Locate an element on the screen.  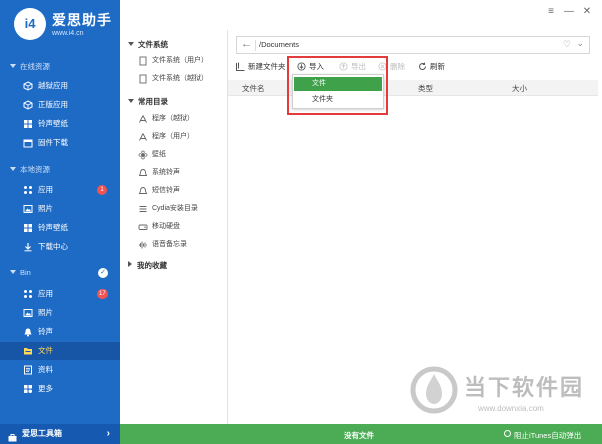
tree-item-fs-jailbreak: 文件系统（越狱） is located at coordinates (173, 79).